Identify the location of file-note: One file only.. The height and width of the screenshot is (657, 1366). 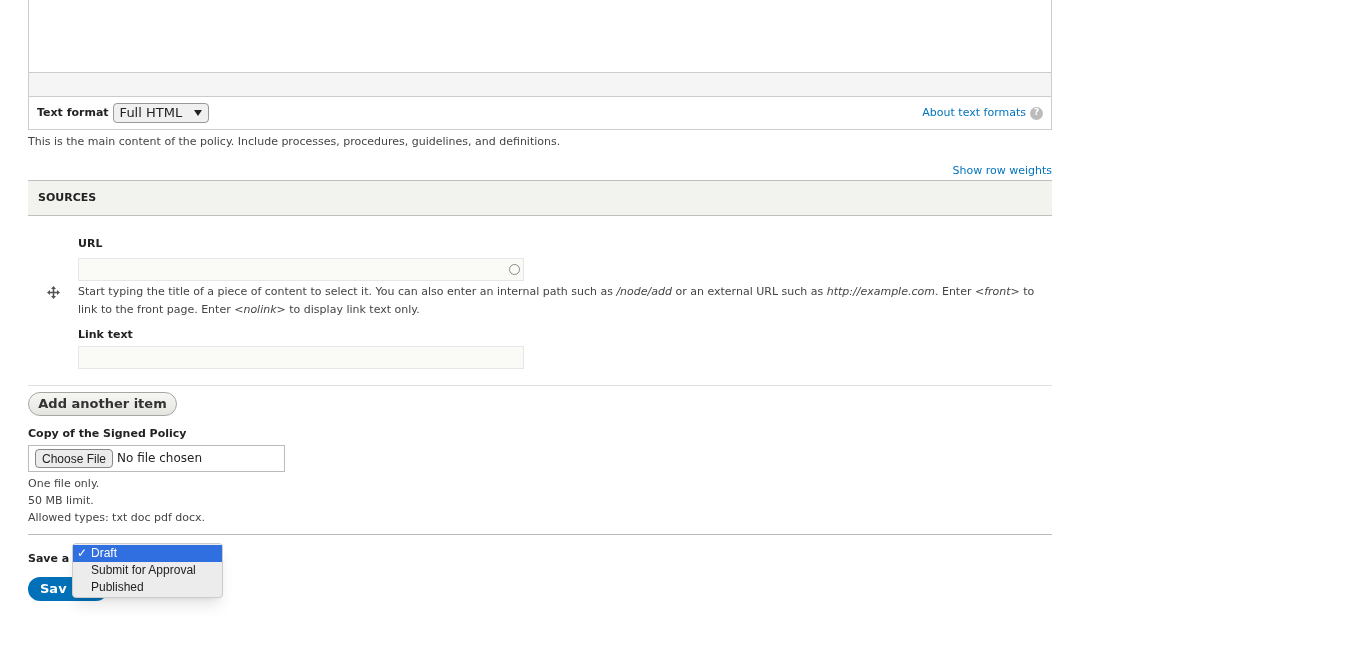
(64, 483).